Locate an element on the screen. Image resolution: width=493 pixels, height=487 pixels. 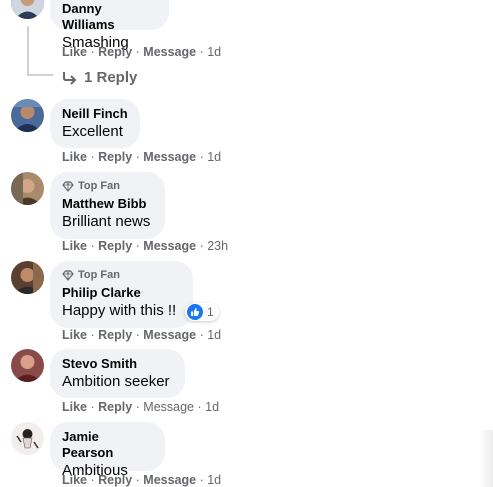
comment-bubble: Top Fan Matthew Bibb Brilliant news is located at coordinates (107, 205).